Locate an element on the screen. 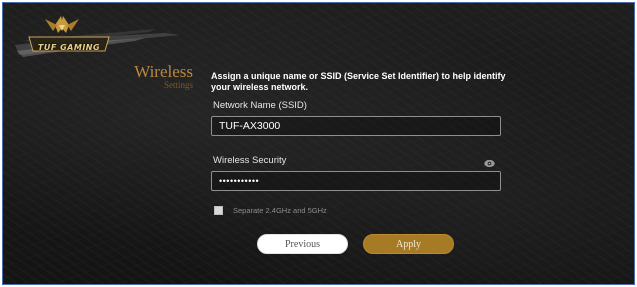  separate-bands-label: Separate 2.4GHz and 5GHz is located at coordinates (280, 210).